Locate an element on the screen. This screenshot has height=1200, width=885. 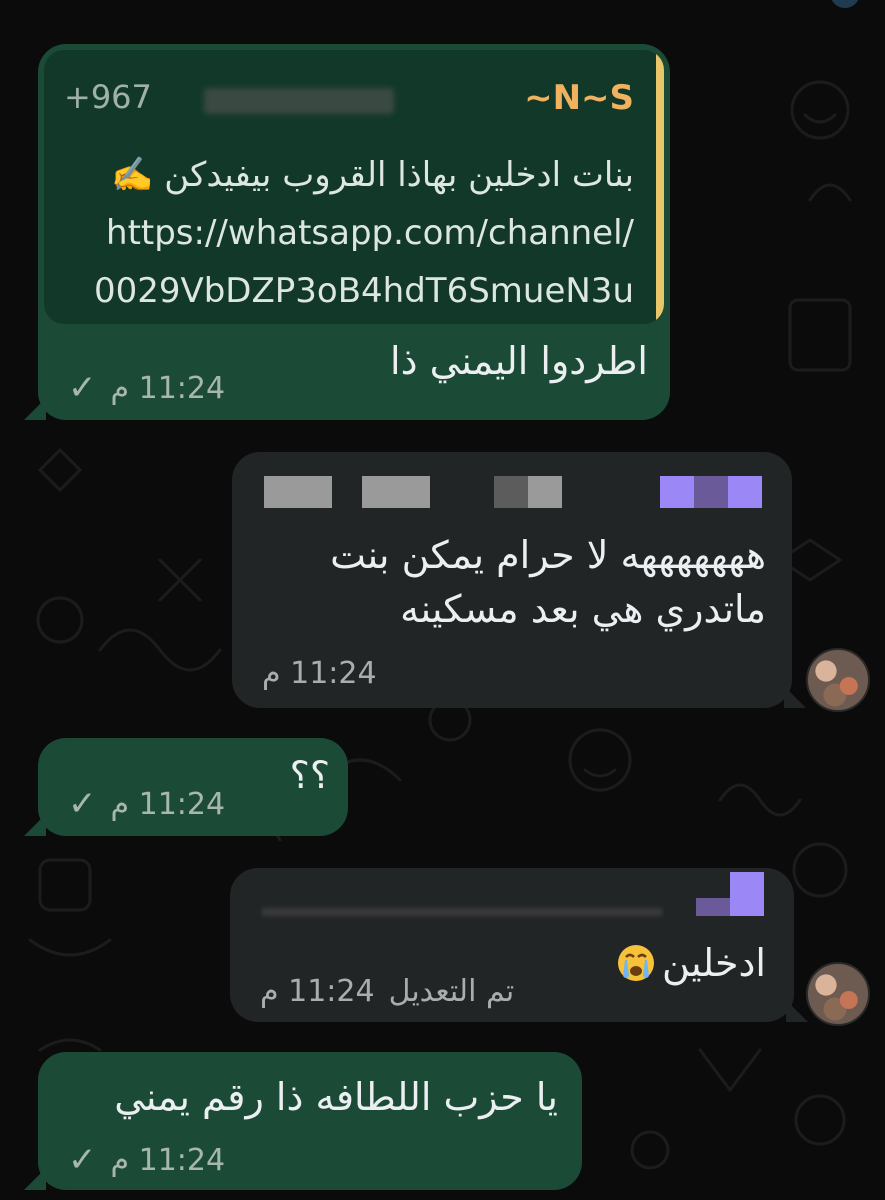
message-text: ادخلين is located at coordinates (691, 963).